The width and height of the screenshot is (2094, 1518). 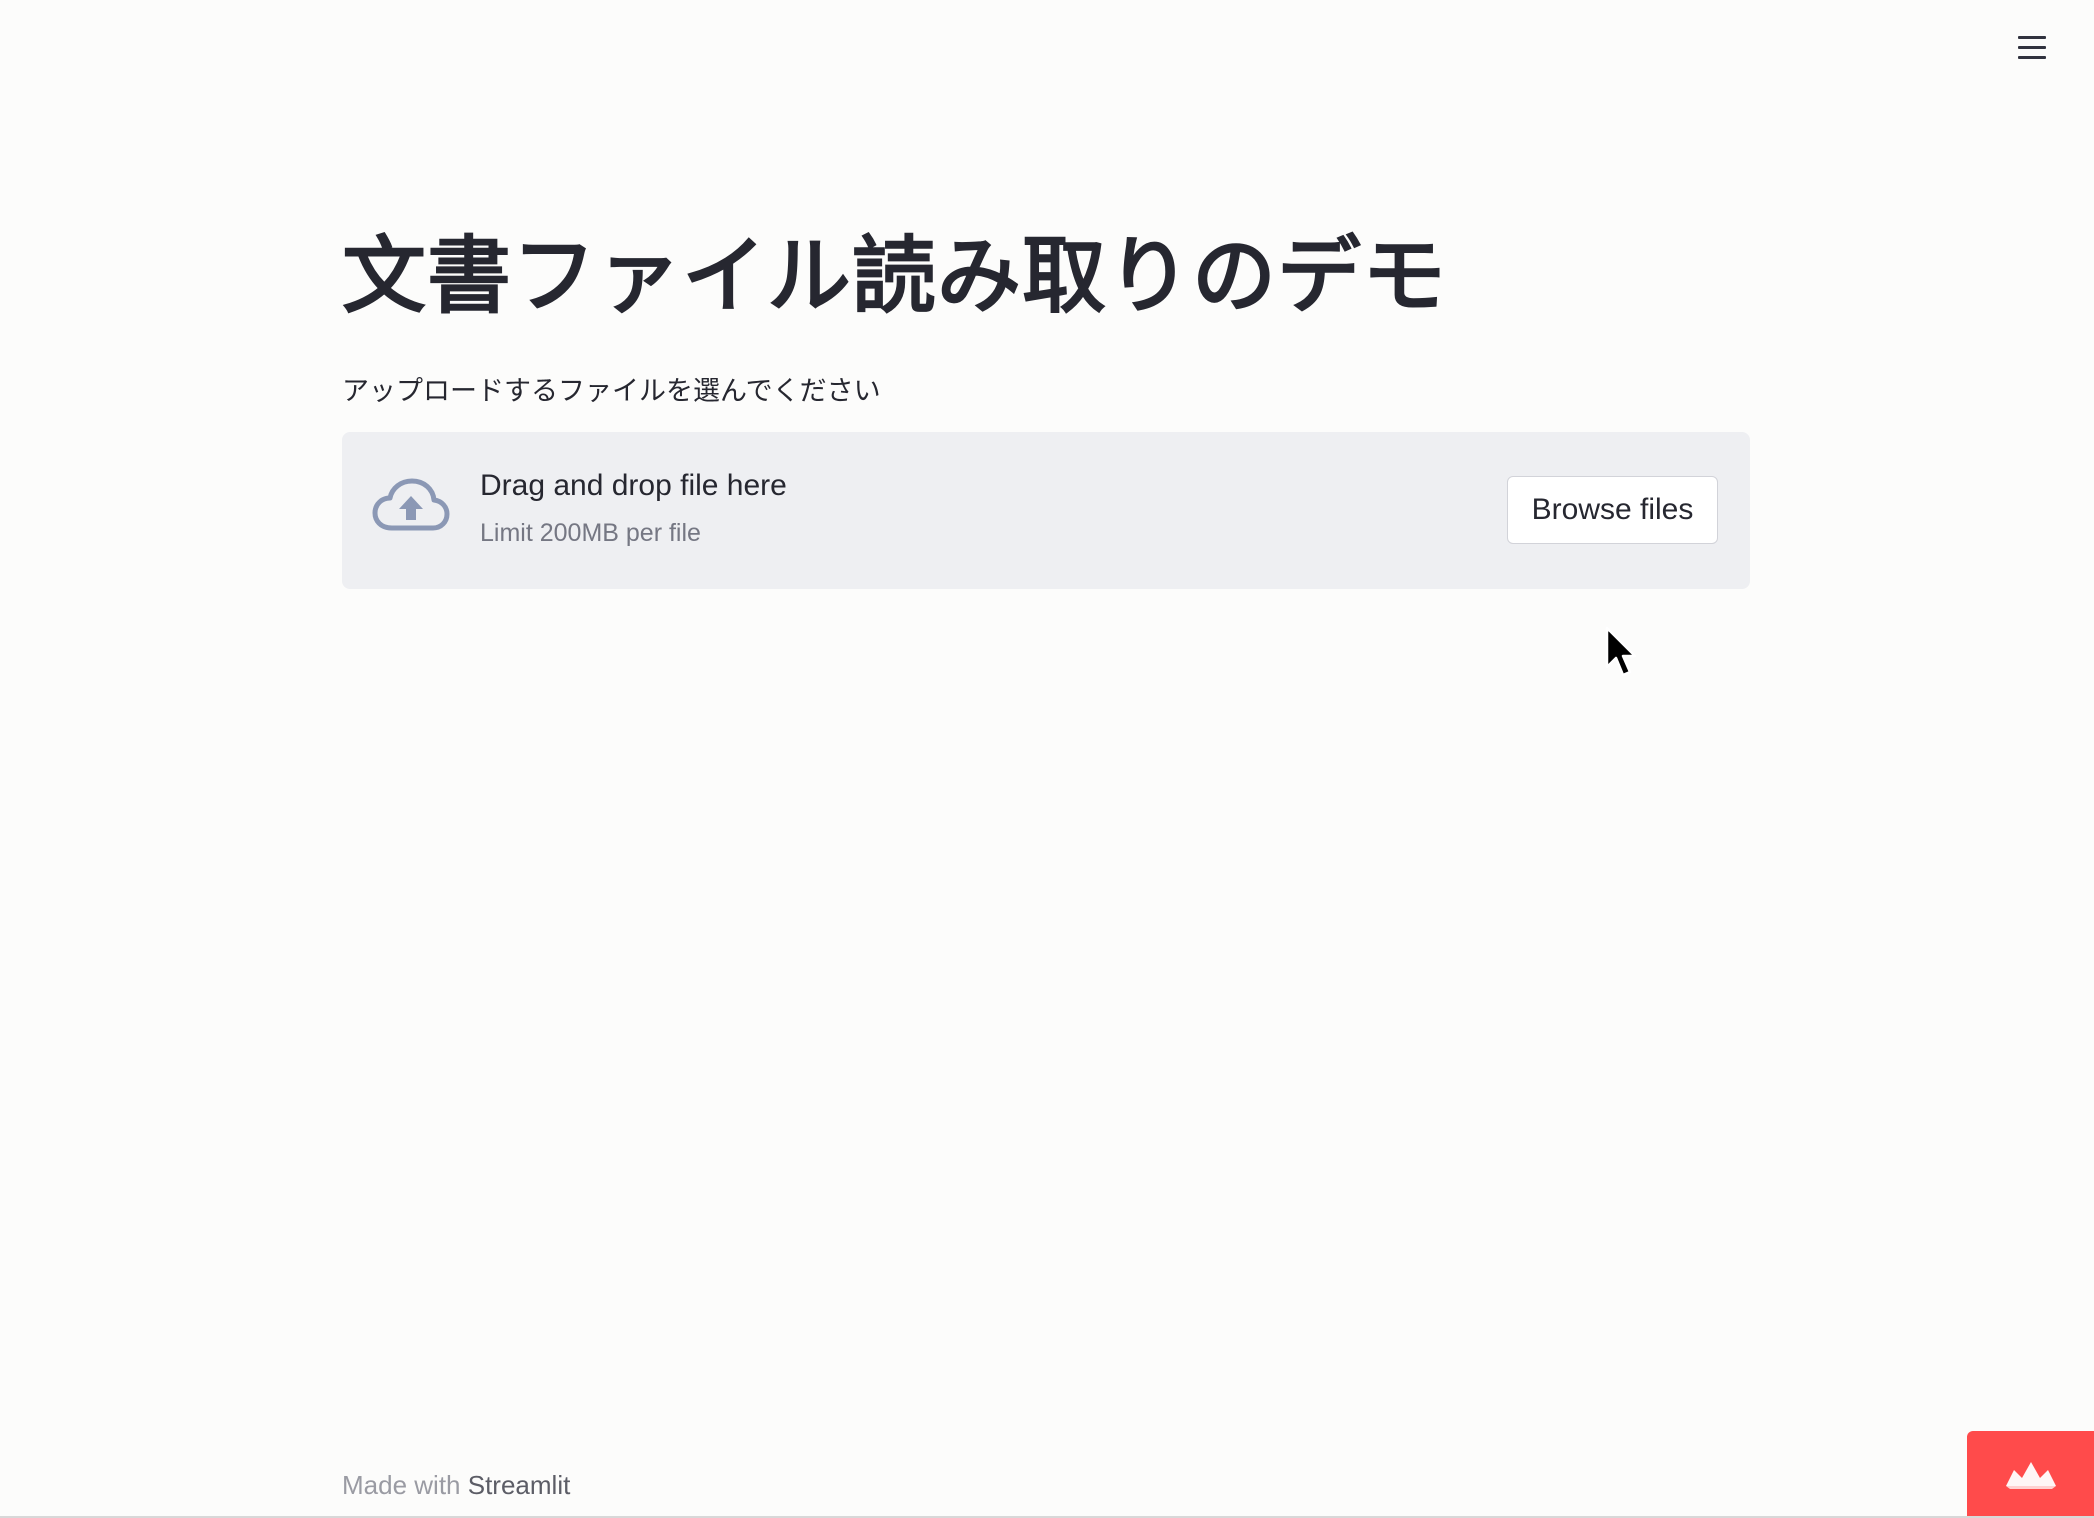 I want to click on page-title: 文書ファイル読み取りのデモ, so click(x=895, y=276).